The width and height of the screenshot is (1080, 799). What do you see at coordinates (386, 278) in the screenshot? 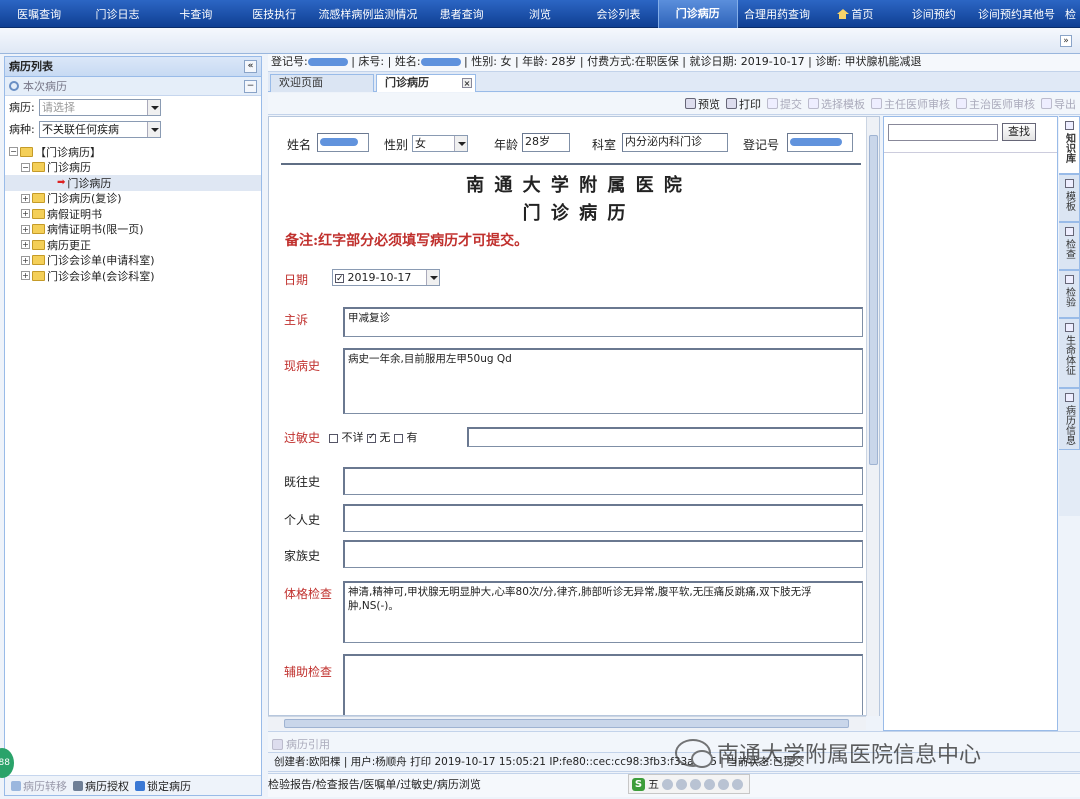
I see `date-picker: 2019-10-17` at bounding box center [386, 278].